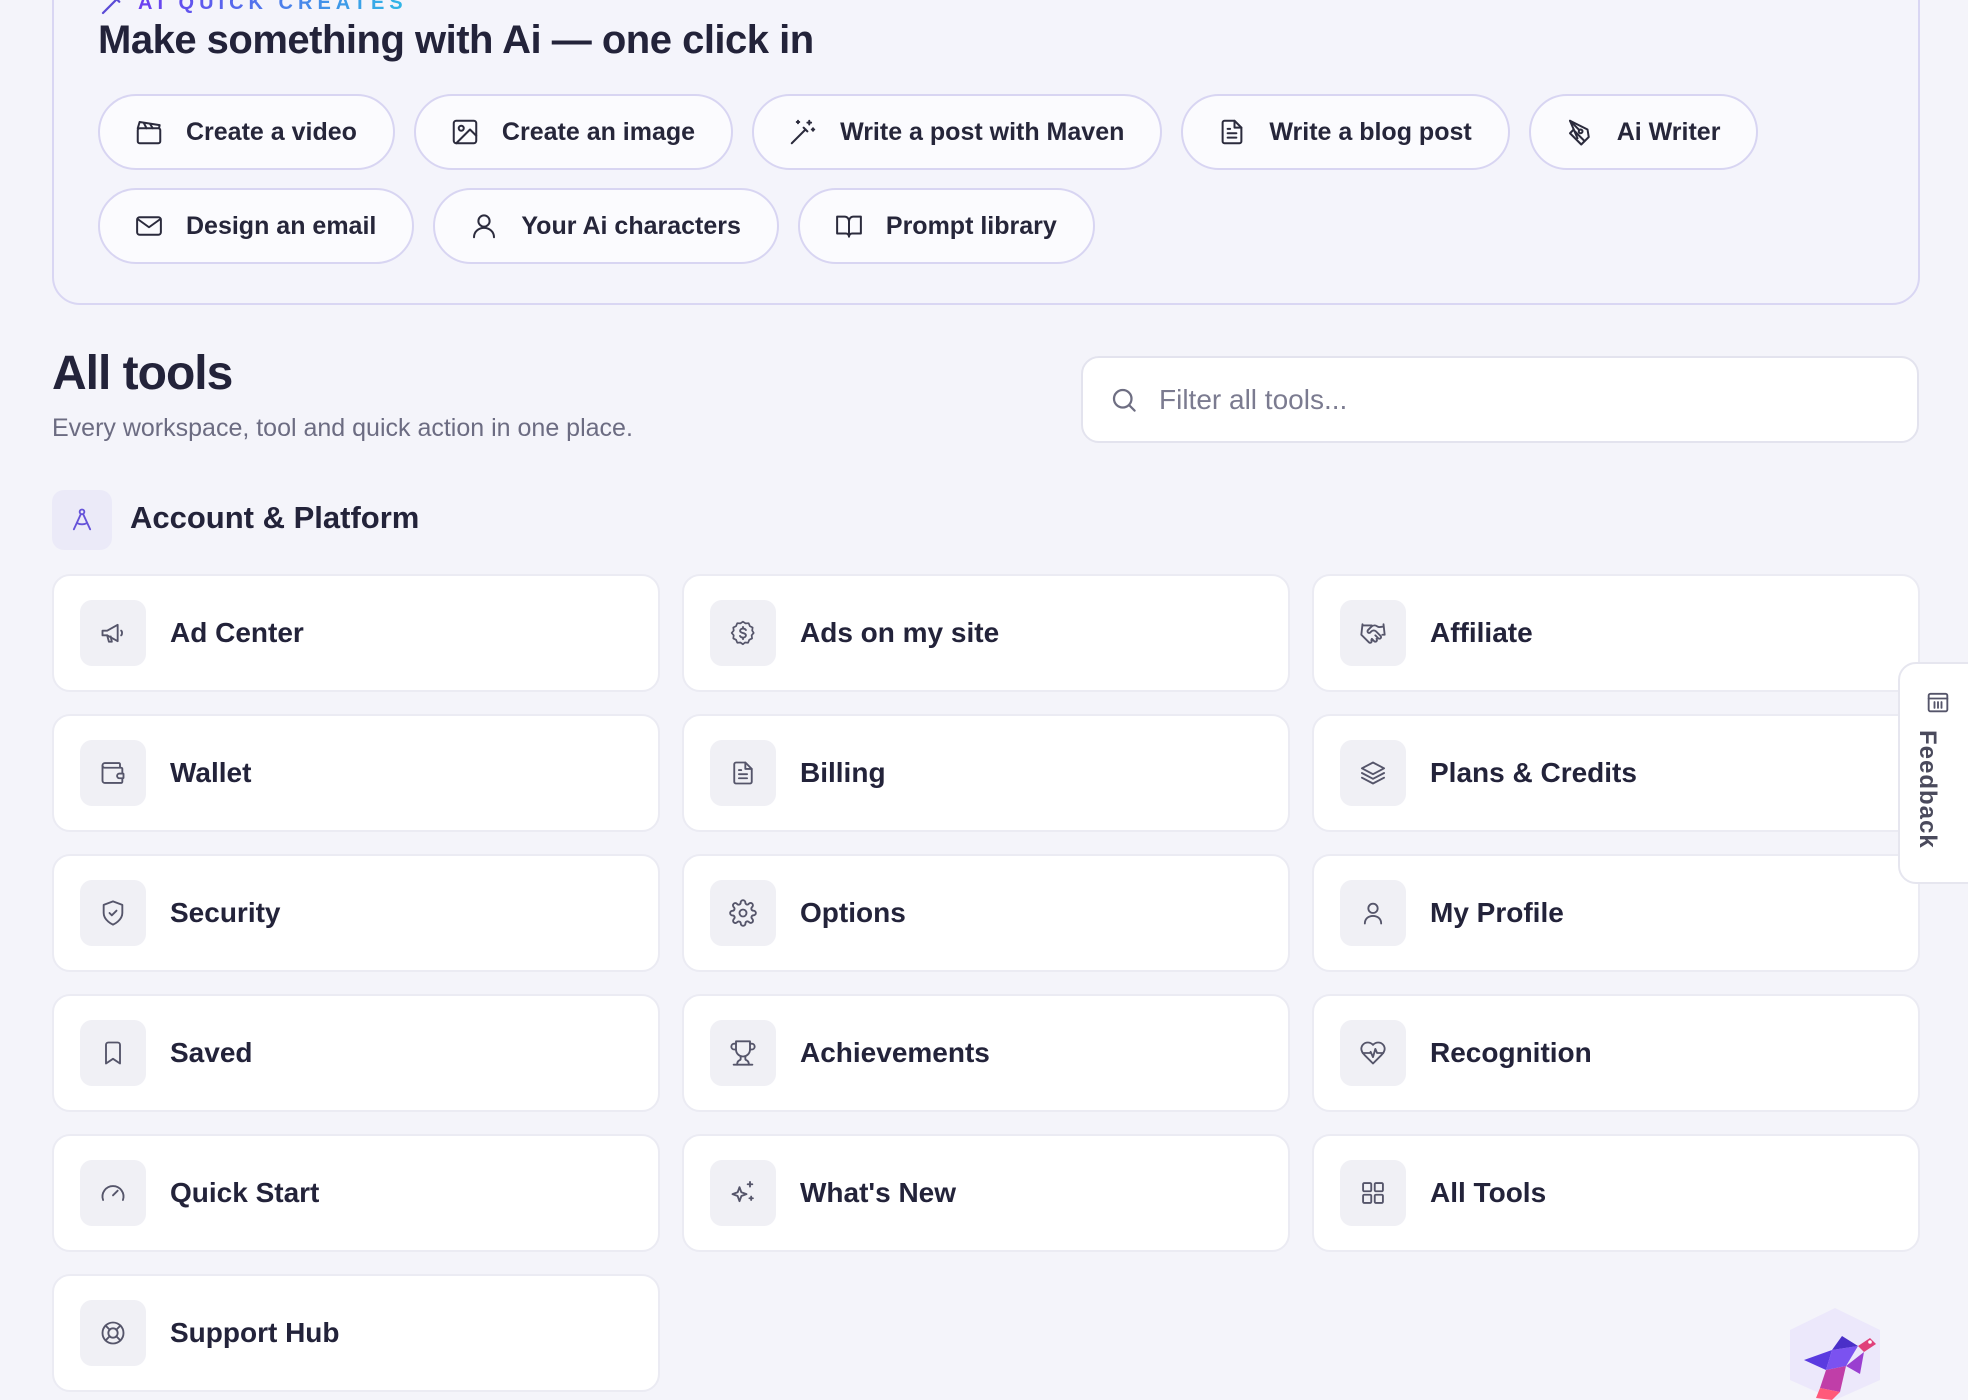 The height and width of the screenshot is (1400, 1968). Describe the element at coordinates (598, 131) in the screenshot. I see `chip-label: Create an image` at that location.